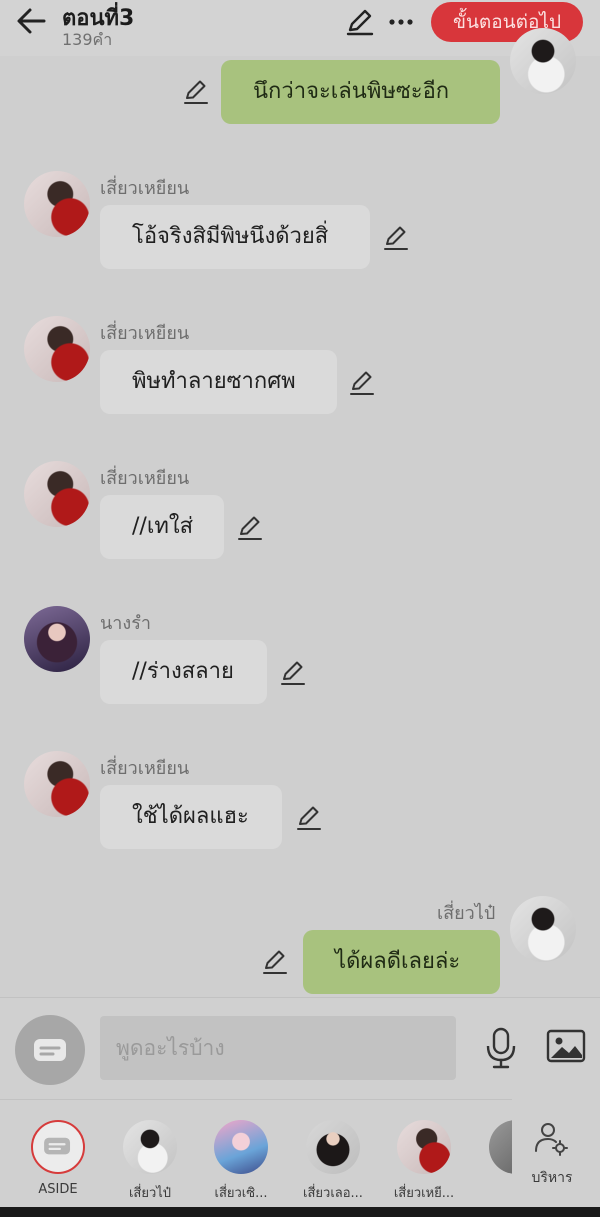 This screenshot has height=1217, width=600. I want to click on message-bubble: พิษทำลายซากศพ, so click(218, 382).